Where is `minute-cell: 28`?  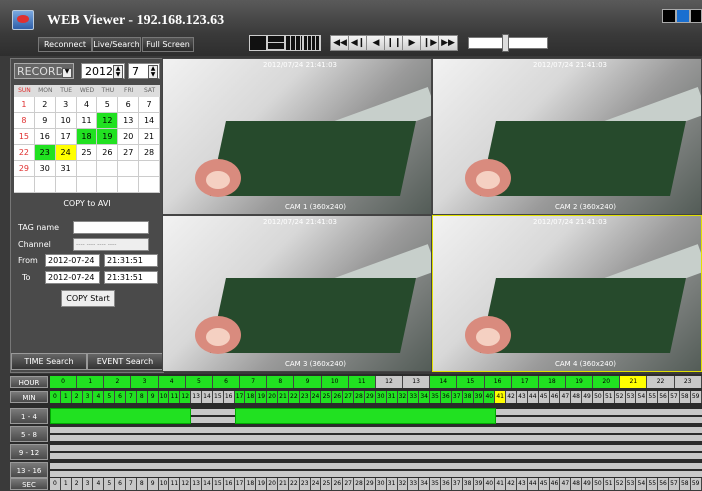 minute-cell: 28 is located at coordinates (359, 397).